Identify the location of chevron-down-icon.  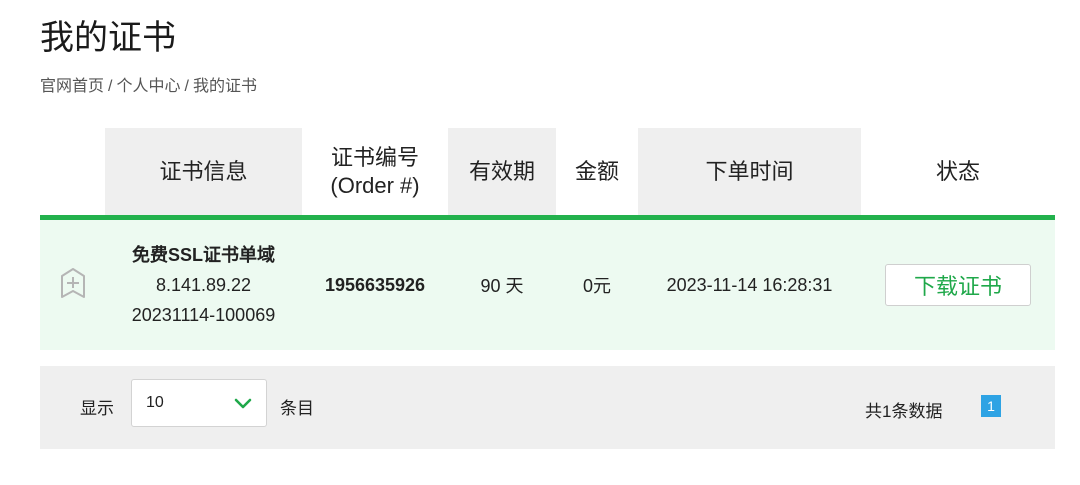
(243, 403).